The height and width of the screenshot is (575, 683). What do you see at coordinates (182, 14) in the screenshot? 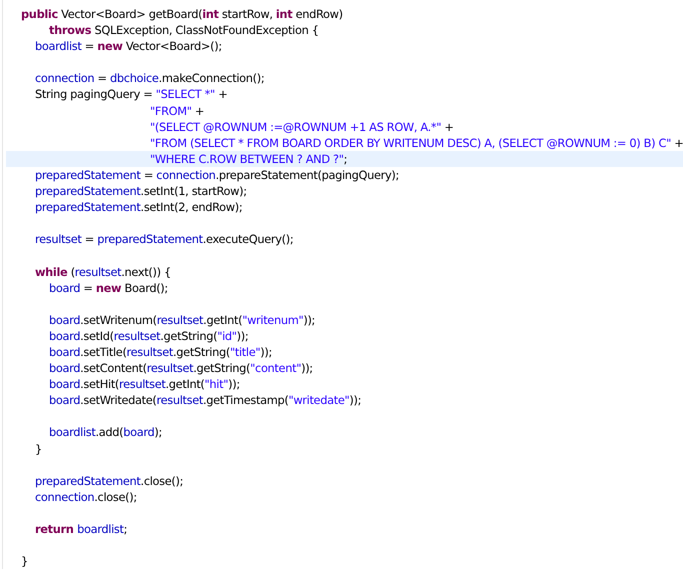
I see `code-line: public Vector<Board> getBoard(int startRow, int endRow)` at bounding box center [182, 14].